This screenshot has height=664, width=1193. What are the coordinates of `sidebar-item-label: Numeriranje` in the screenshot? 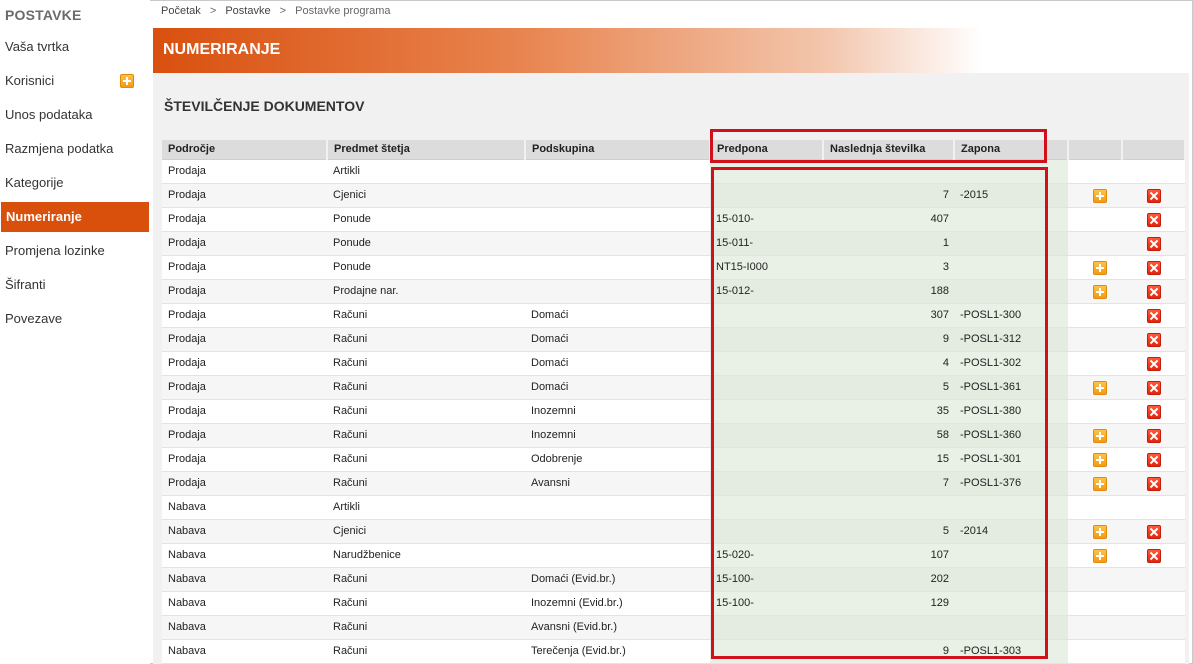 It's located at (44, 216).